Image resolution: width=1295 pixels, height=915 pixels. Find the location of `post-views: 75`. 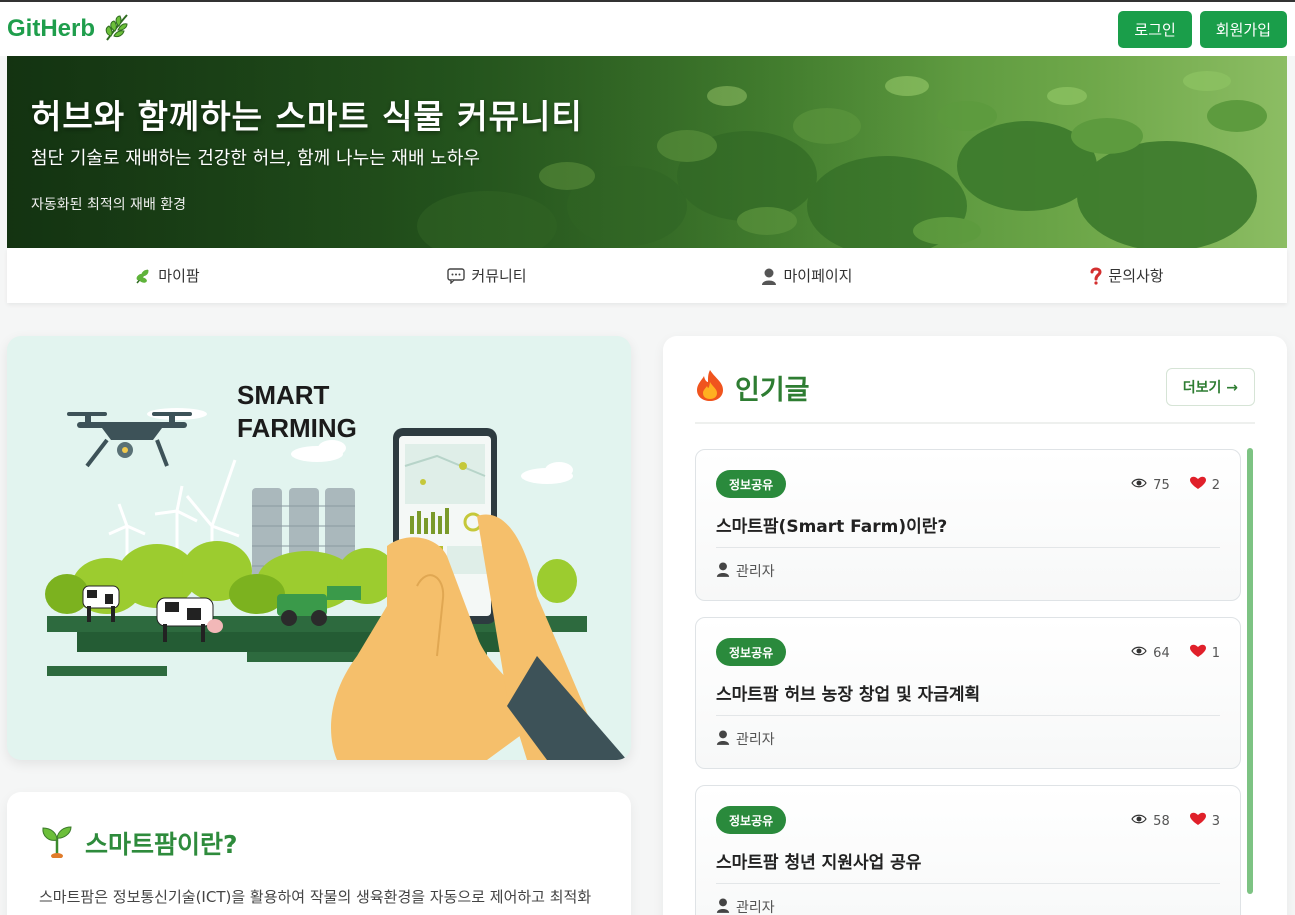

post-views: 75 is located at coordinates (1161, 485).